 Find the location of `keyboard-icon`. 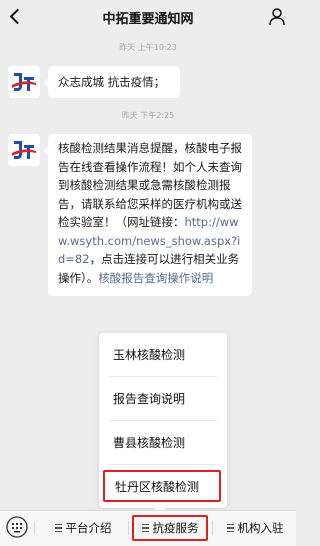

keyboard-icon is located at coordinates (17, 527).